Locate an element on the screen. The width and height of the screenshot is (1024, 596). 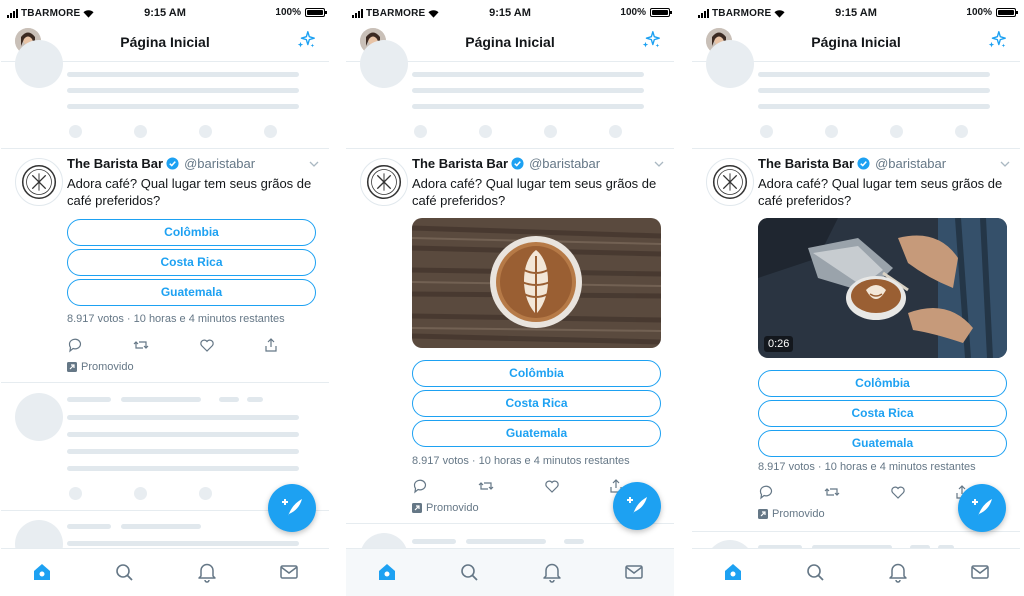
placeholder-avatar is located at coordinates (730, 64).